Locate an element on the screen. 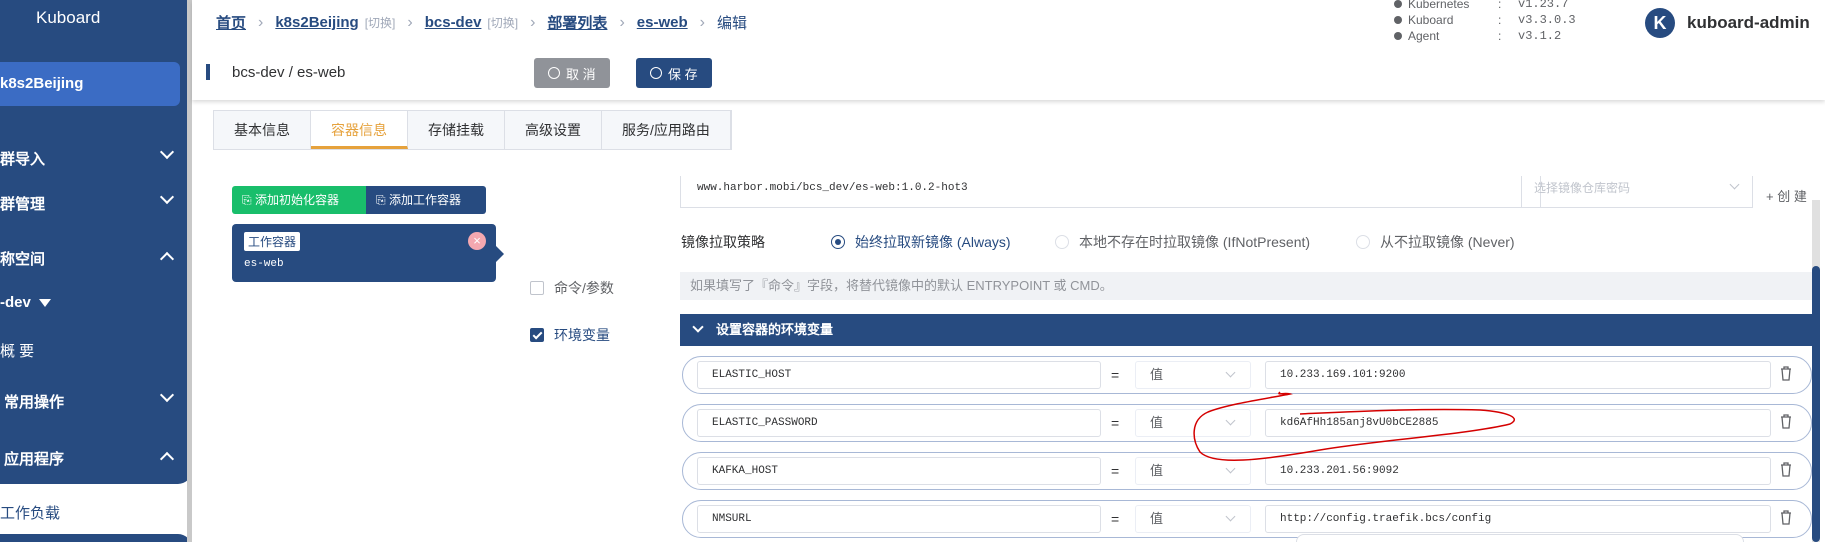  close-icon: × is located at coordinates (477, 241).